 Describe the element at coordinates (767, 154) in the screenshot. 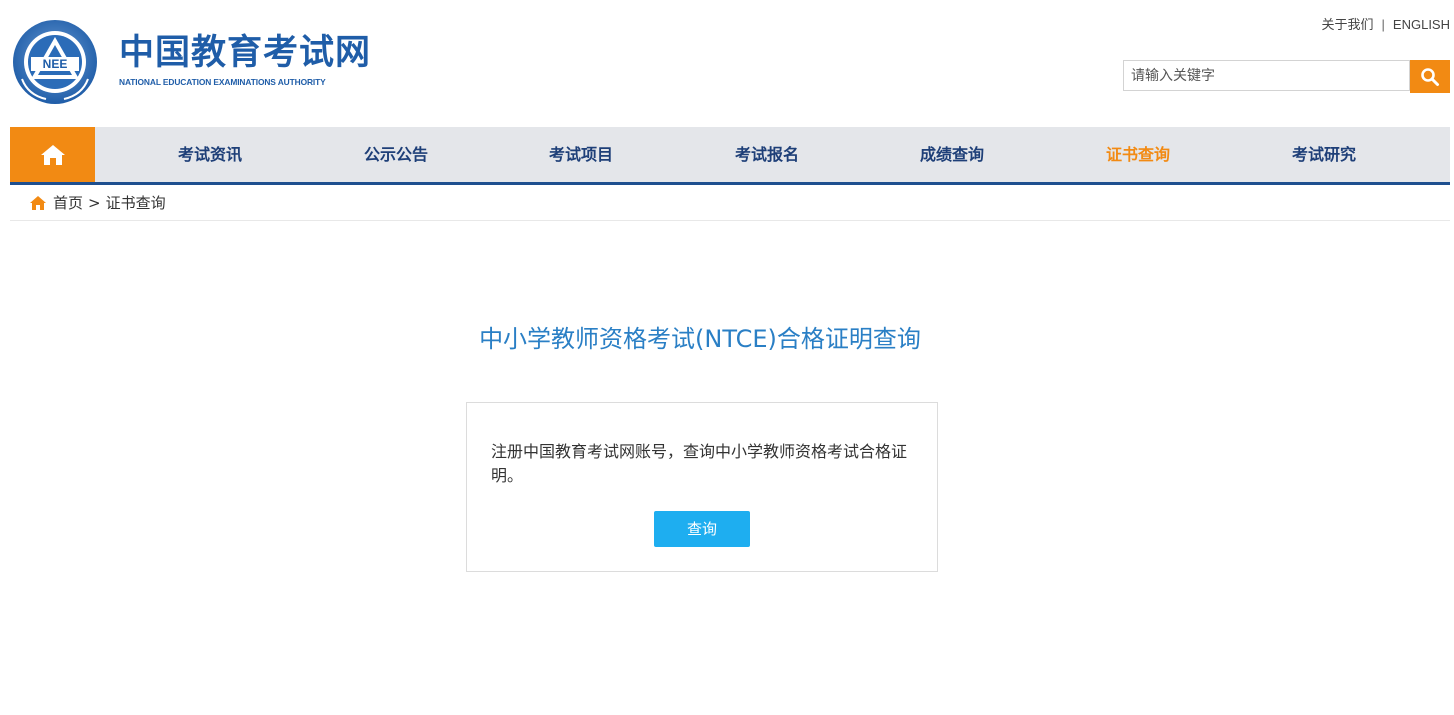

I see `nav-item-exam-registration: 考试报名` at that location.